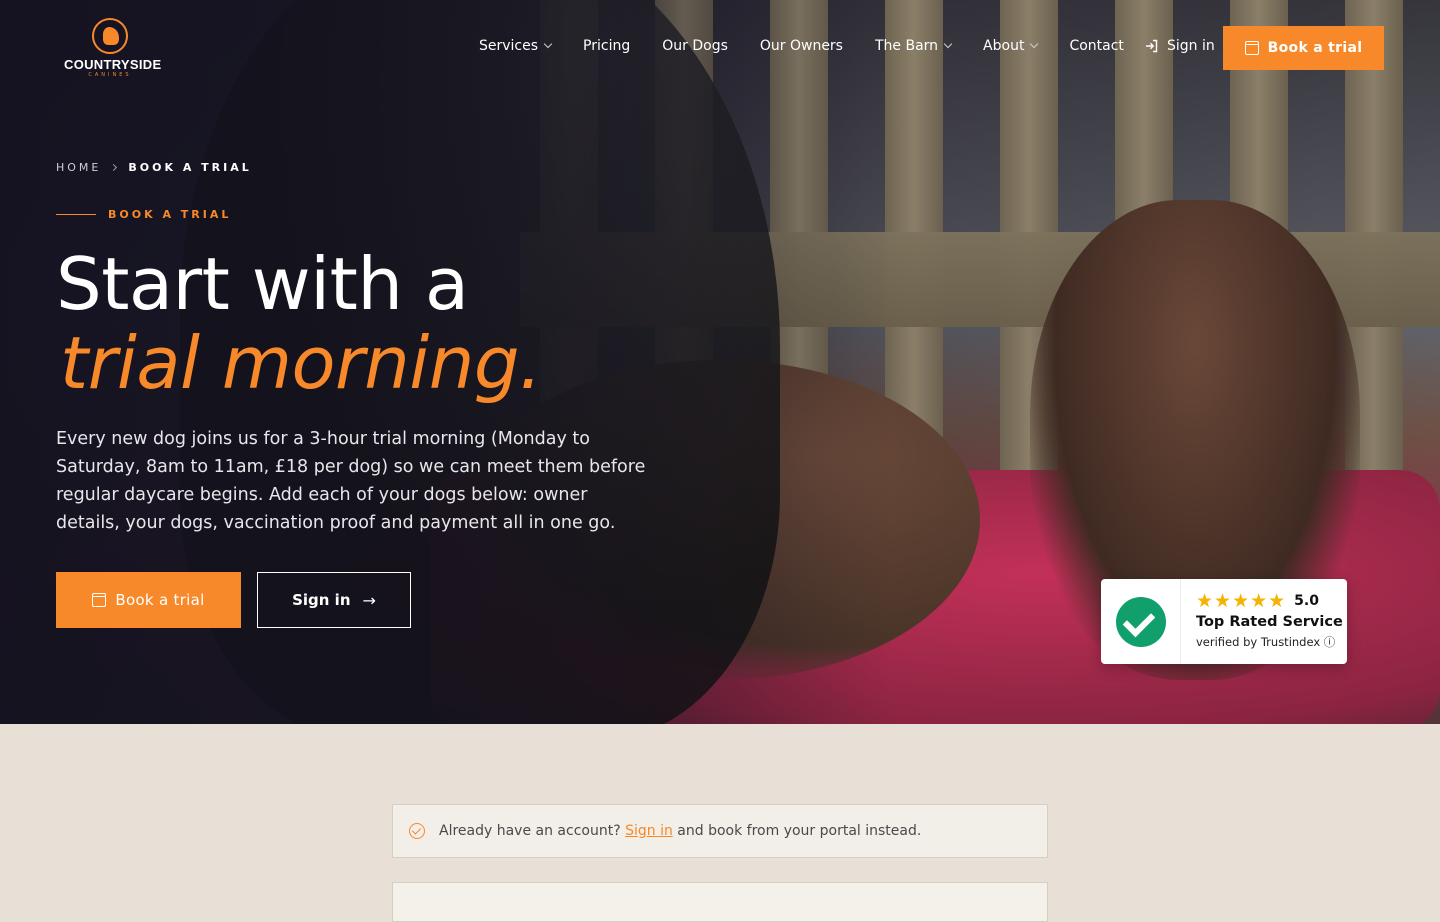 The height and width of the screenshot is (922, 1440). Describe the element at coordinates (914, 46) in the screenshot. I see `nav-item-the-barn: The Barn` at that location.